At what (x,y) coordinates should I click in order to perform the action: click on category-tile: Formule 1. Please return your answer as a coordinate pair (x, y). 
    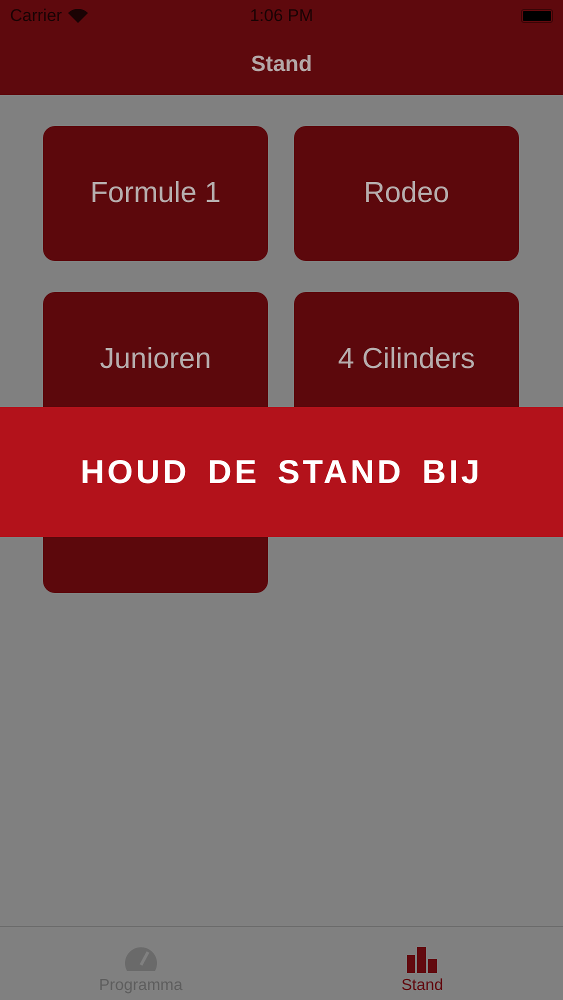
    Looking at the image, I should click on (155, 193).